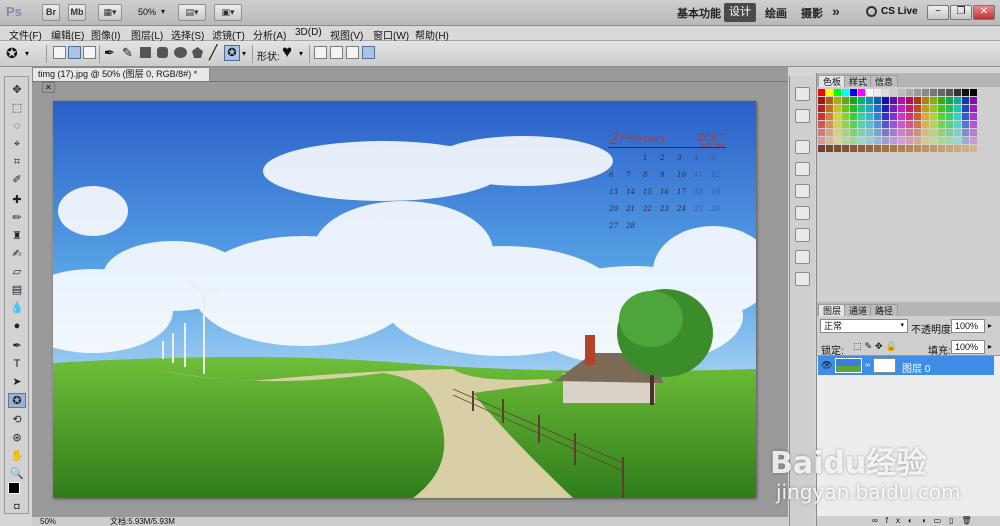 The image size is (1000, 526). Describe the element at coordinates (17, 162) in the screenshot. I see `crop-tool-icon: ⌗` at that location.